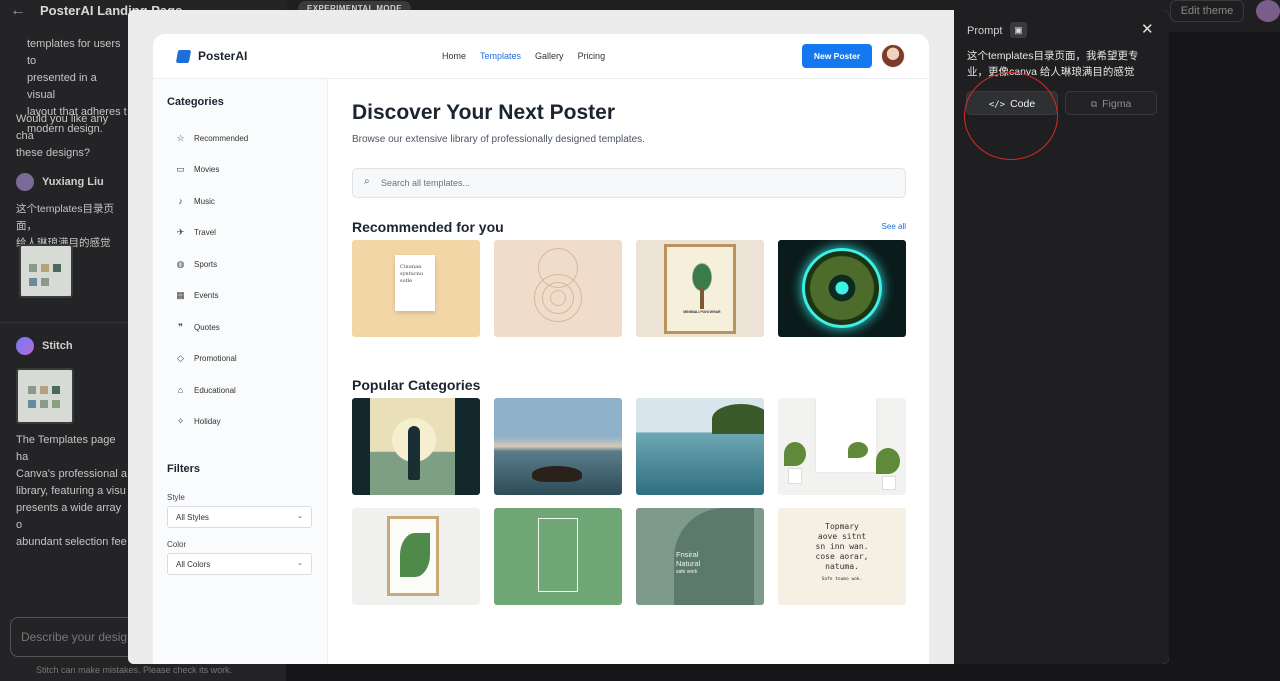  What do you see at coordinates (223, 56) in the screenshot?
I see `brand-name: PosterAI` at bounding box center [223, 56].